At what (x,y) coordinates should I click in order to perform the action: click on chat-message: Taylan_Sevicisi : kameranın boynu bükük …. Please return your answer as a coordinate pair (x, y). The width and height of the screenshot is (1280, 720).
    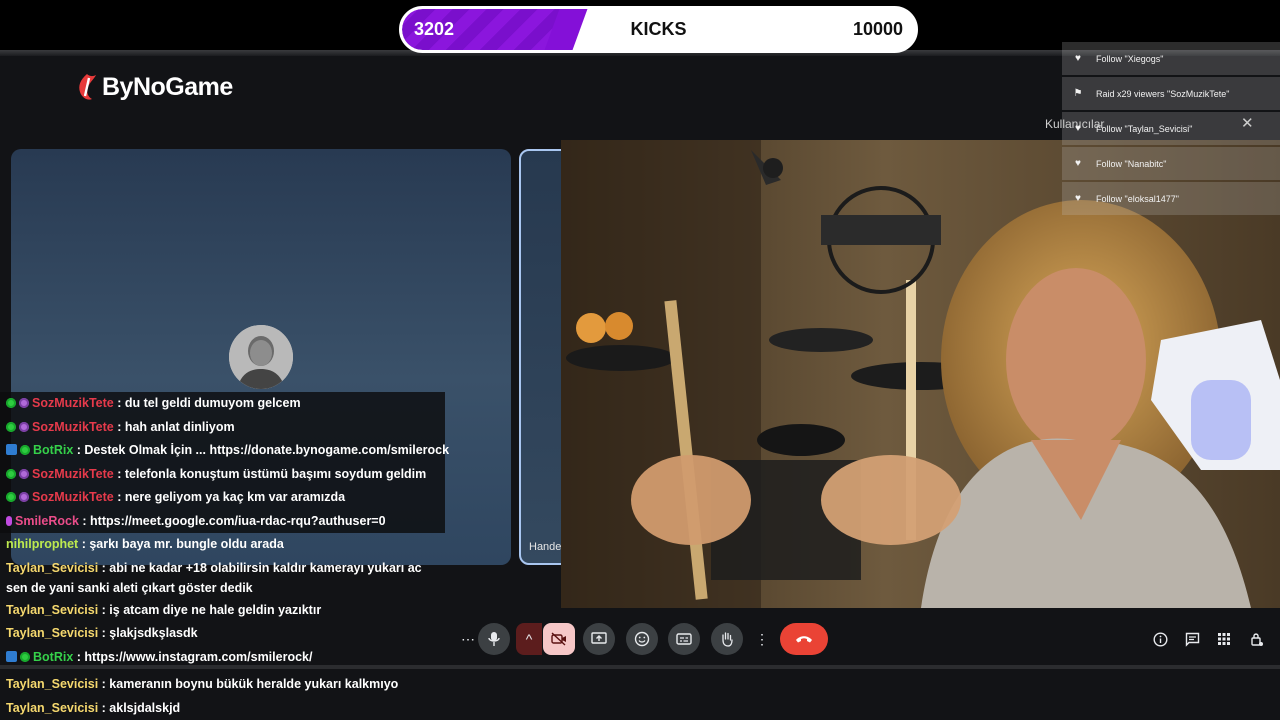
    Looking at the image, I should click on (202, 684).